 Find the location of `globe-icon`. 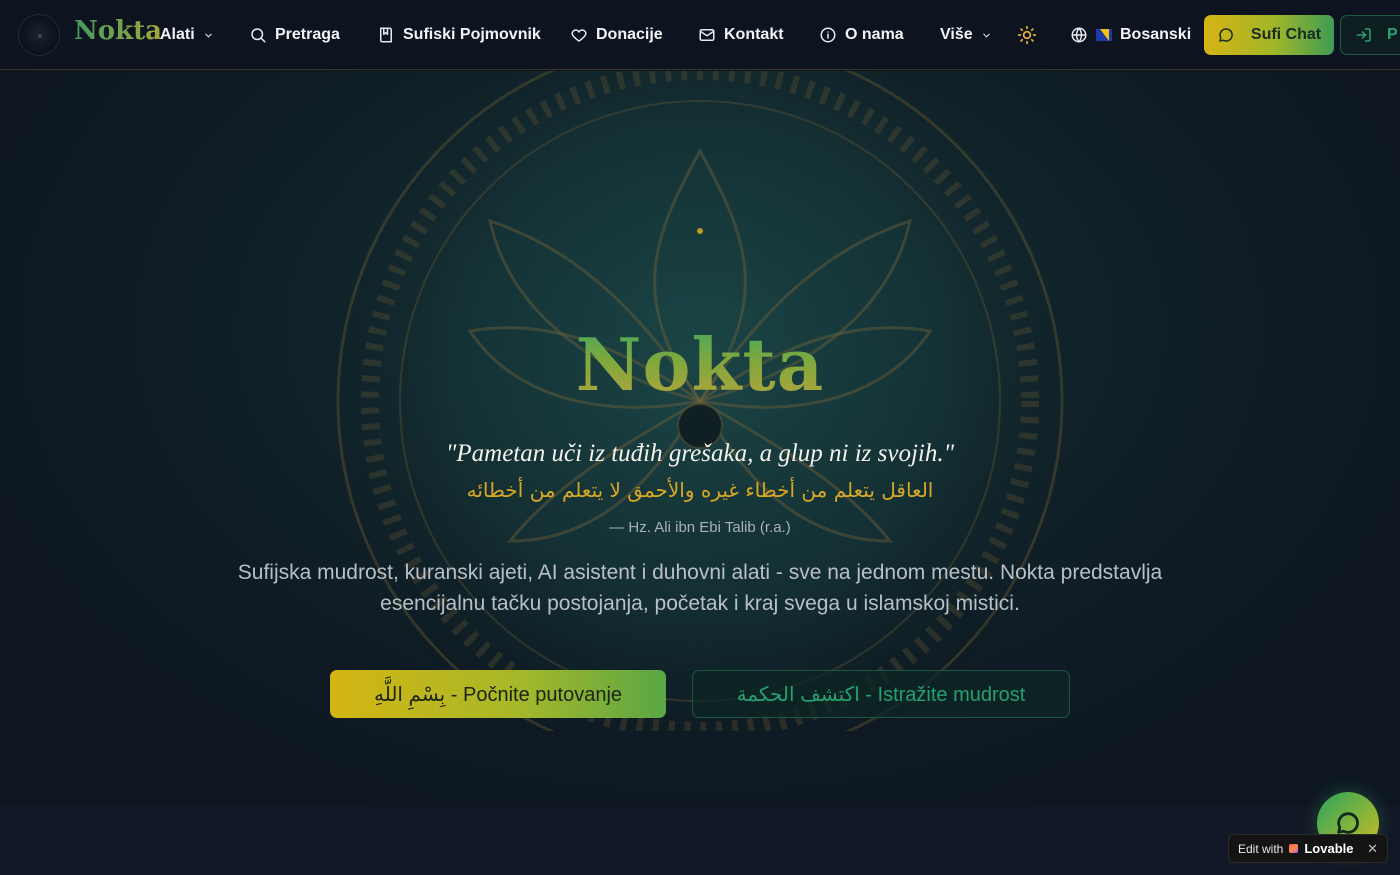

globe-icon is located at coordinates (1079, 35).